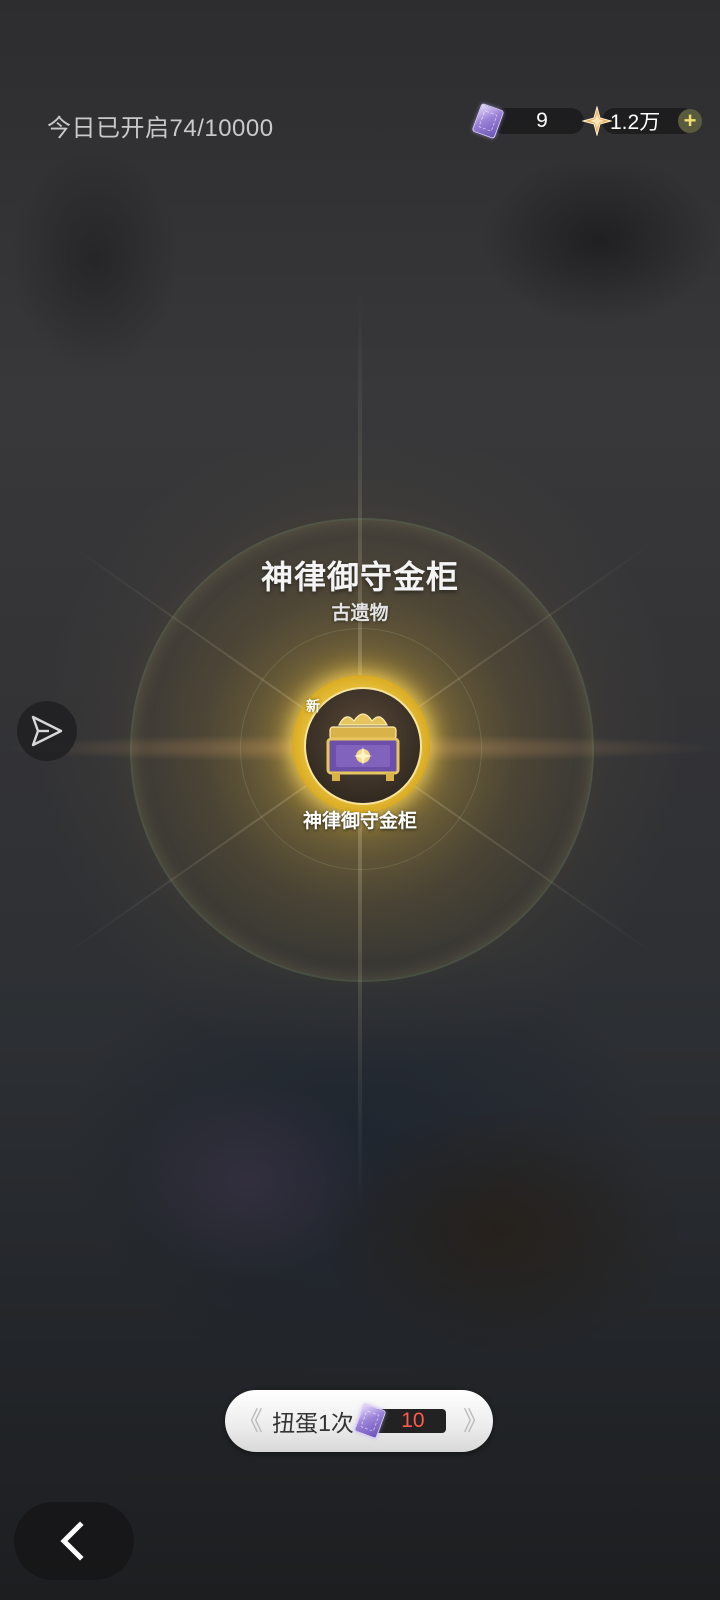  I want to click on plus-icon: +, so click(690, 121).